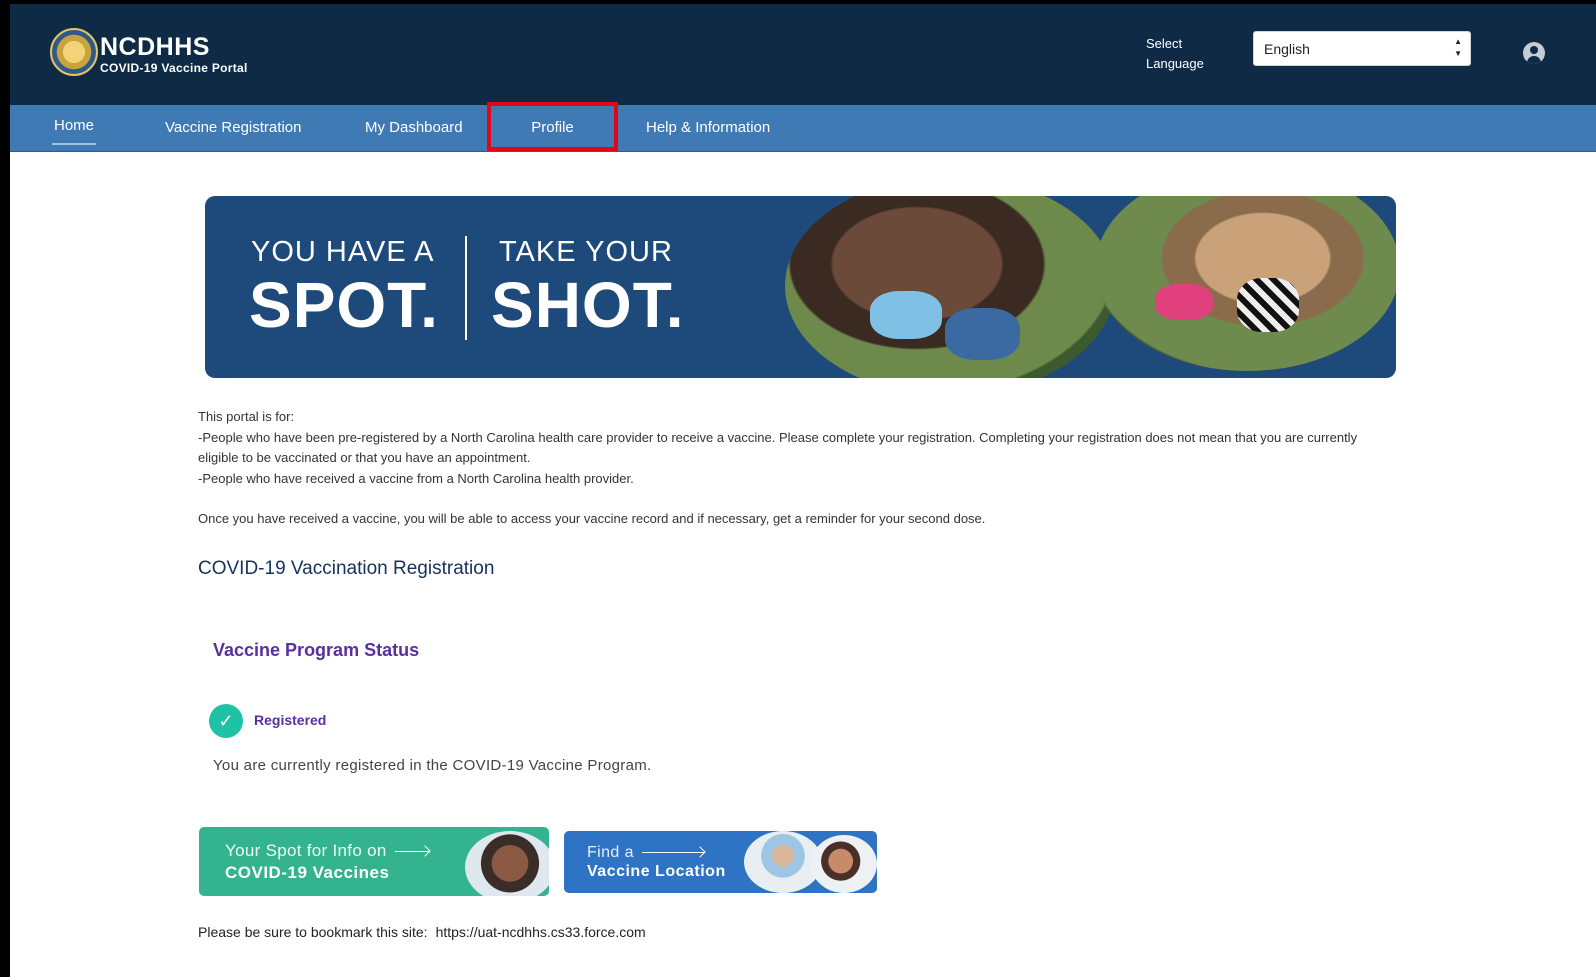 This screenshot has height=977, width=1596. What do you see at coordinates (414, 128) in the screenshot?
I see `nav-my-dashboard: My Dashboard` at bounding box center [414, 128].